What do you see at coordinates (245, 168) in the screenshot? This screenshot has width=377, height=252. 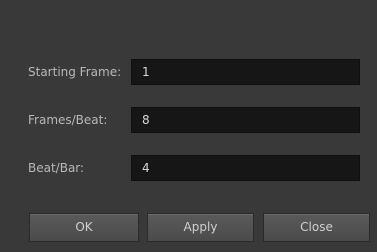 I see `beat-per-bar-field` at bounding box center [245, 168].